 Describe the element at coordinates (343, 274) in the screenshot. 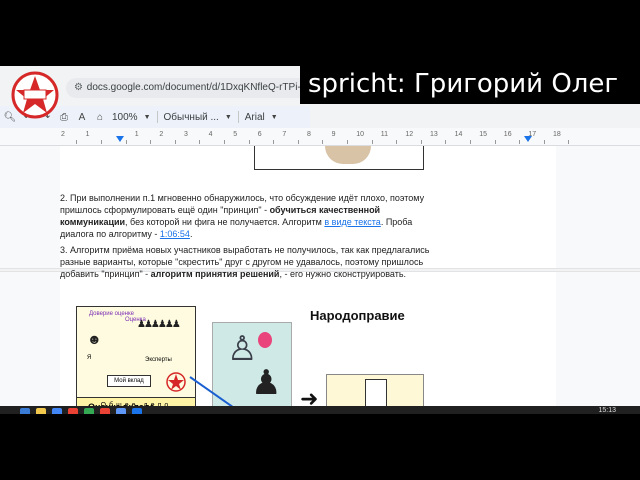

I see `paragraph-text: , - его нужно сконструировать.` at that location.